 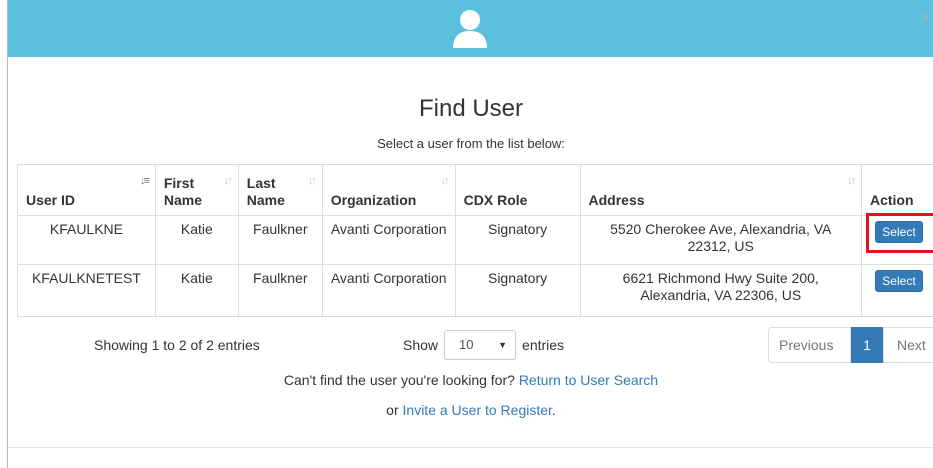 What do you see at coordinates (543, 345) in the screenshot?
I see `entries-label: entries` at bounding box center [543, 345].